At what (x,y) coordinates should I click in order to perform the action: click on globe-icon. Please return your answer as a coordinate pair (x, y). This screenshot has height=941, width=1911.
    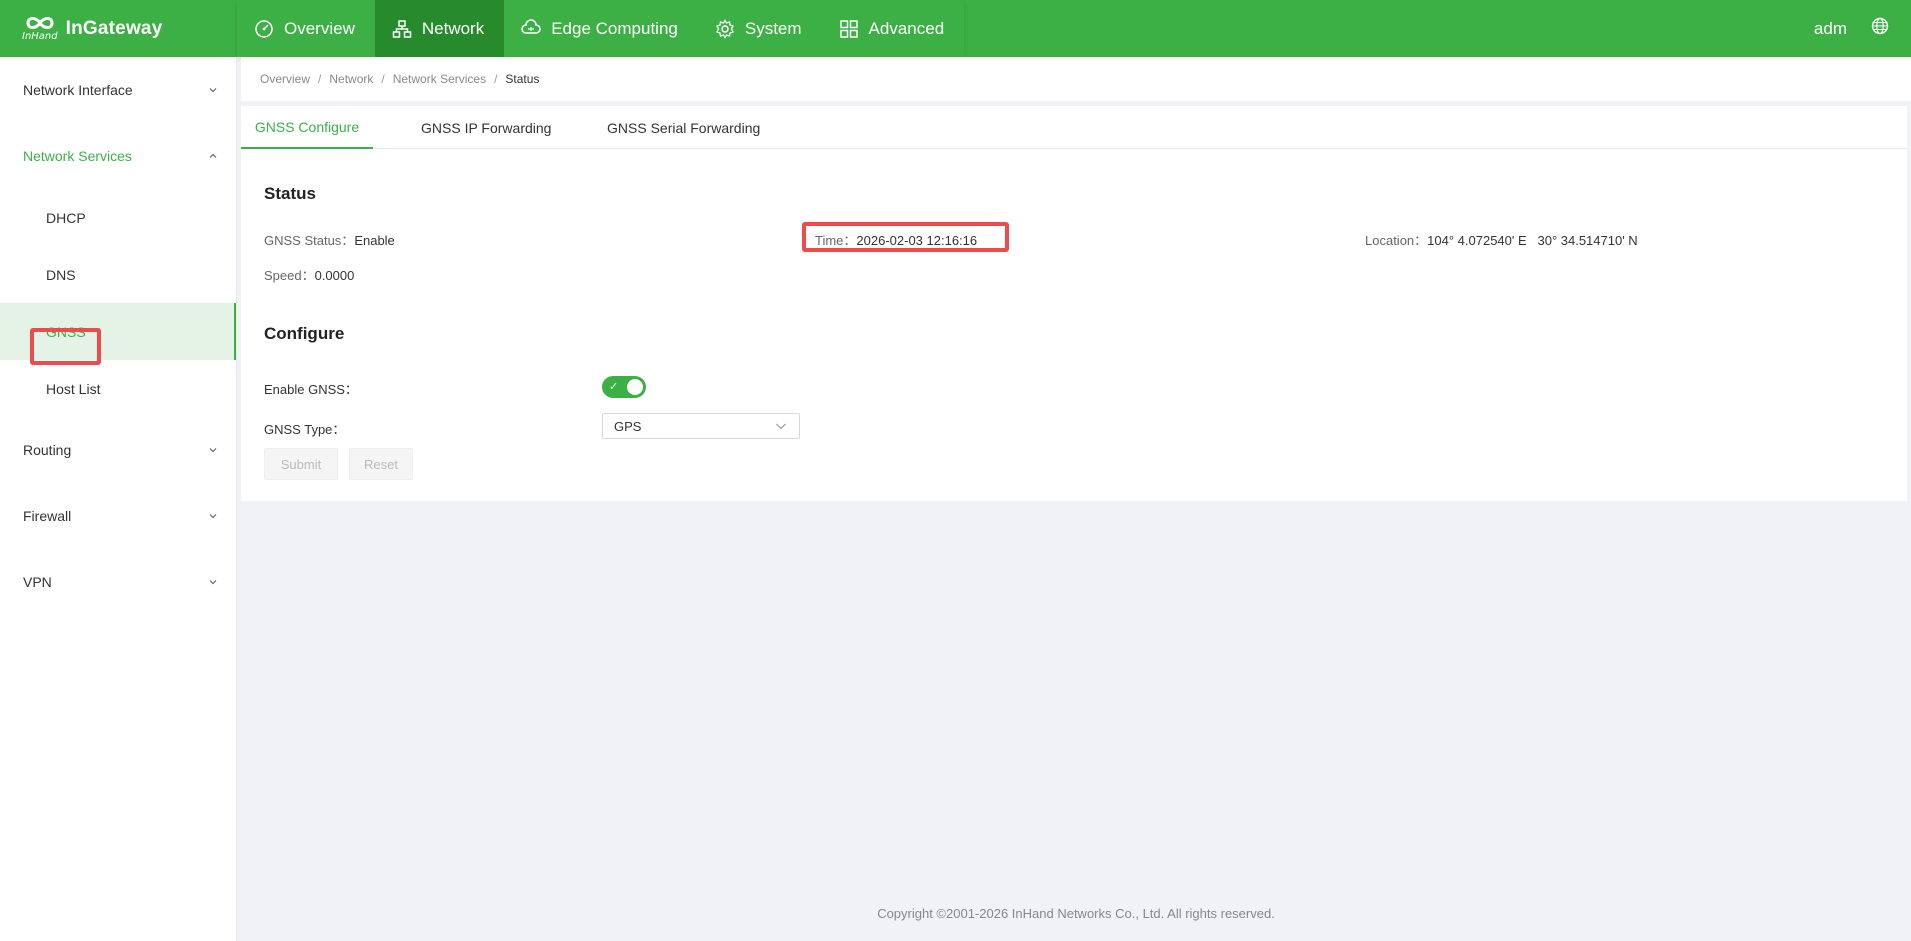
    Looking at the image, I should click on (1880, 28).